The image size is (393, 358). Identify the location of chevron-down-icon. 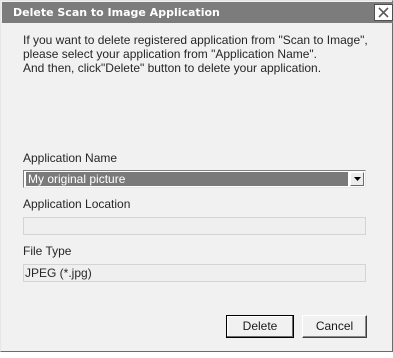
(357, 179).